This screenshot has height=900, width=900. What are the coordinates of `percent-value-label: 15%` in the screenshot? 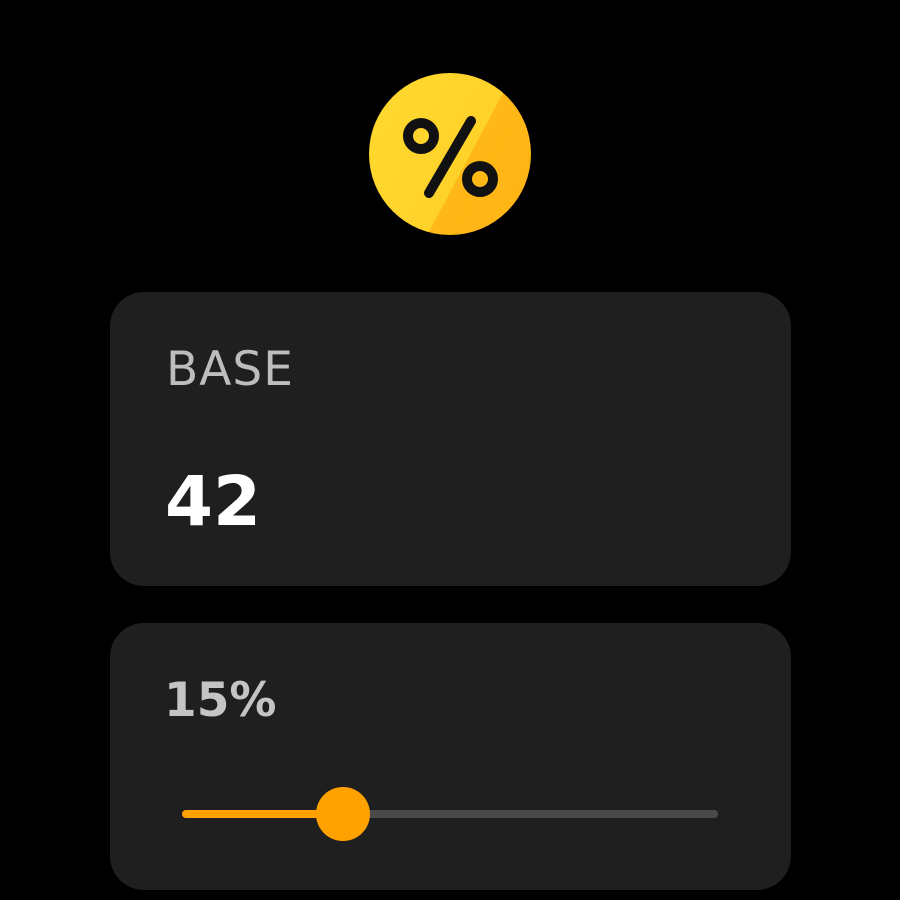 It's located at (220, 700).